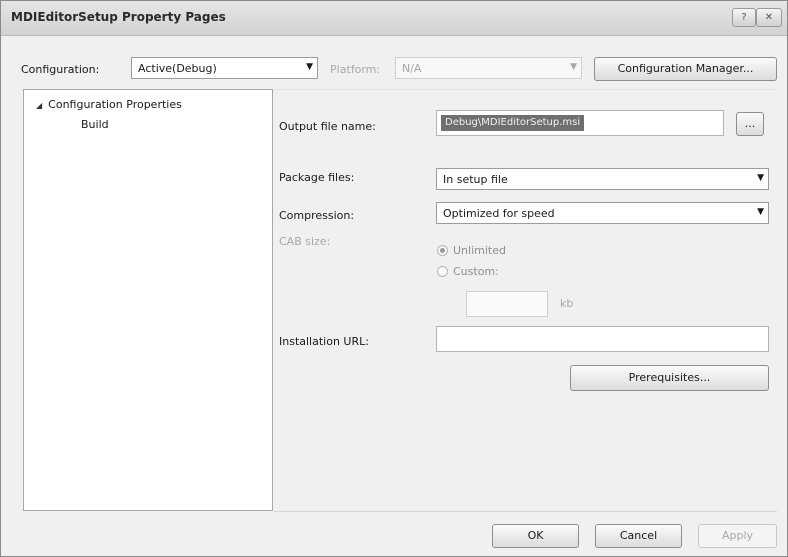 This screenshot has height=557, width=788. Describe the element at coordinates (224, 68) in the screenshot. I see `configuration-dropdown: Active(Debug) ▼` at that location.